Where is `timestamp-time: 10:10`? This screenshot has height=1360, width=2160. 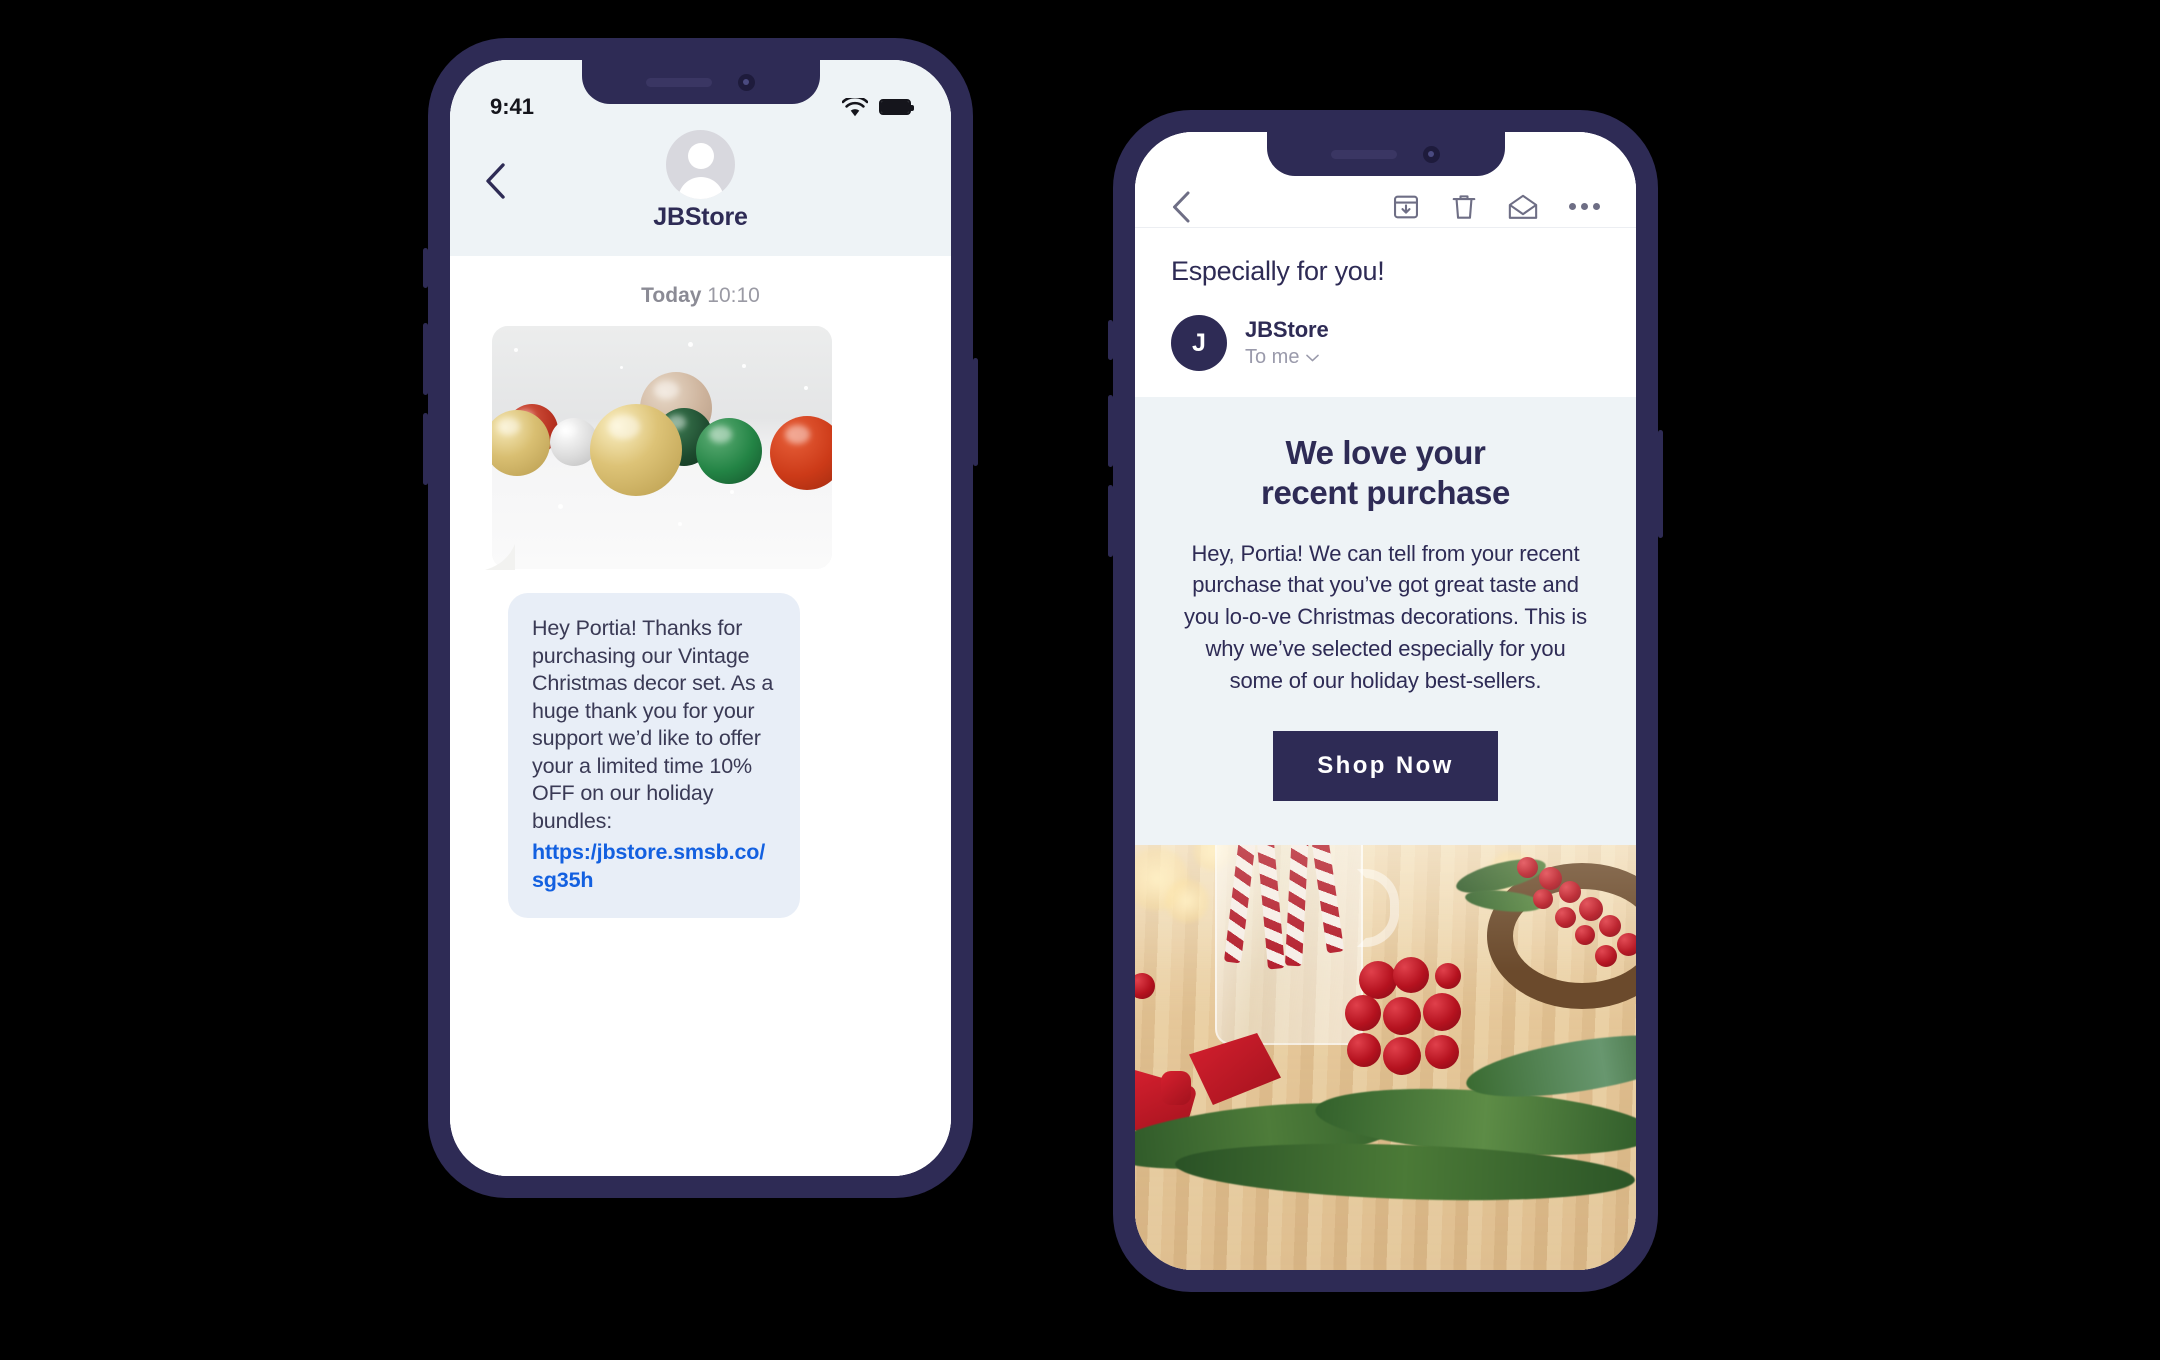 timestamp-time: 10:10 is located at coordinates (733, 295).